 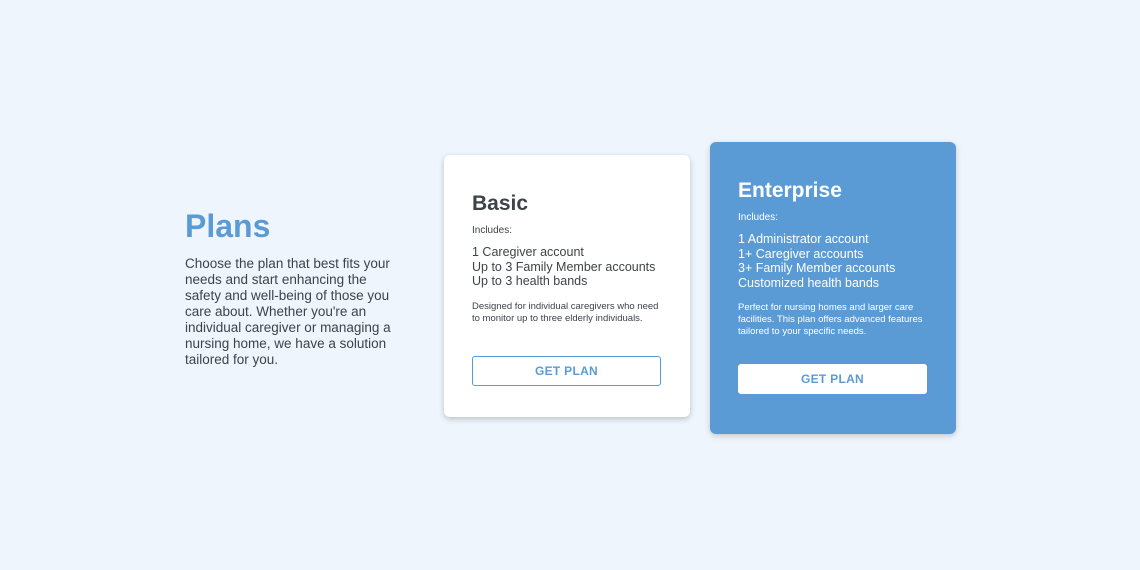 I want to click on feature-item: 3+ Family Member accounts, so click(x=817, y=268).